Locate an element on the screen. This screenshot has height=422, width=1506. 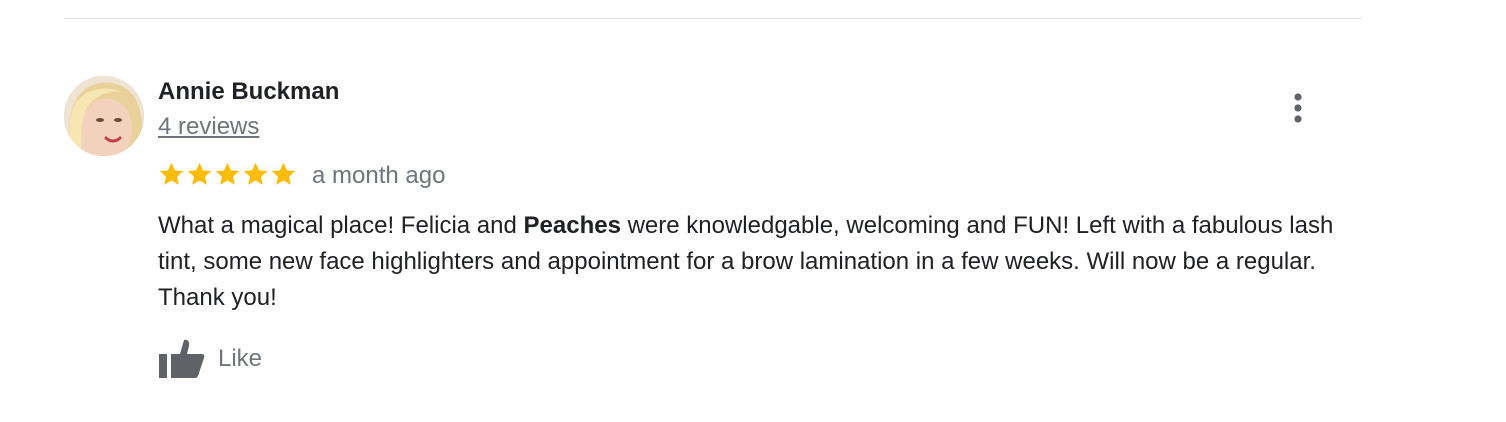
star-rating is located at coordinates (227, 175).